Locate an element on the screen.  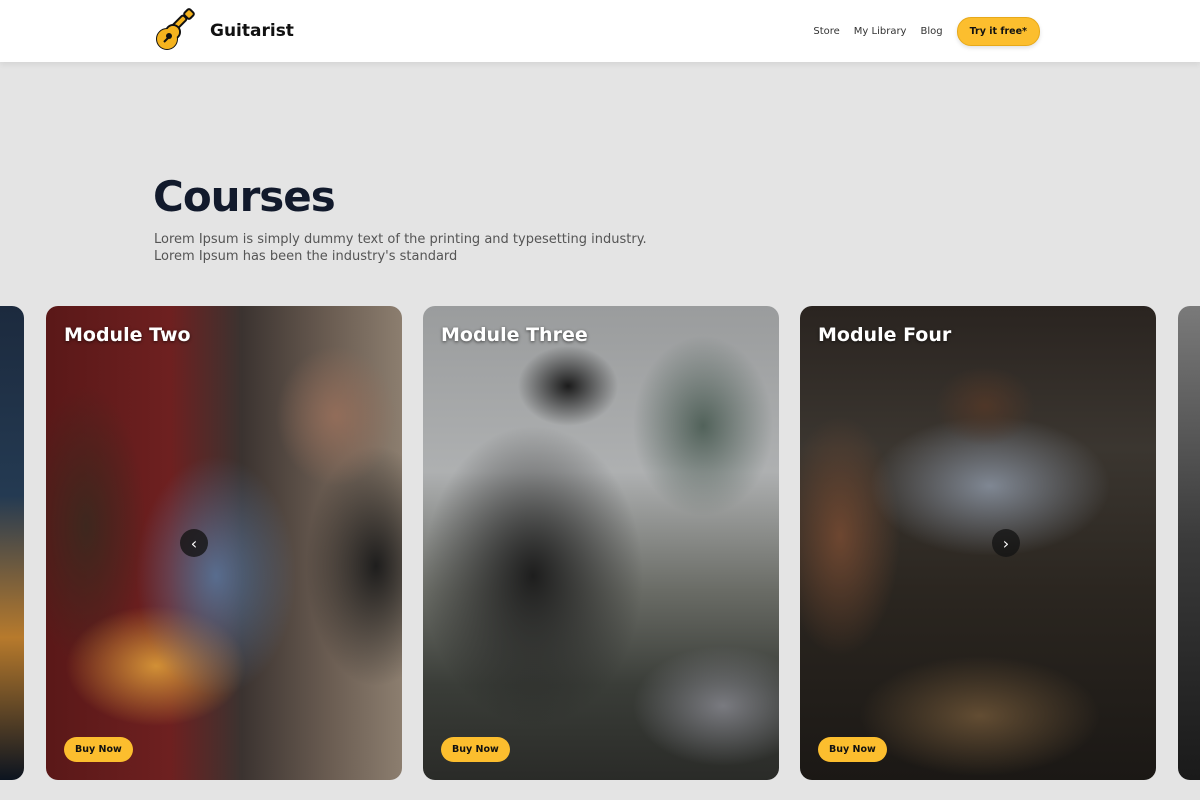
nav-store: Store is located at coordinates (826, 31).